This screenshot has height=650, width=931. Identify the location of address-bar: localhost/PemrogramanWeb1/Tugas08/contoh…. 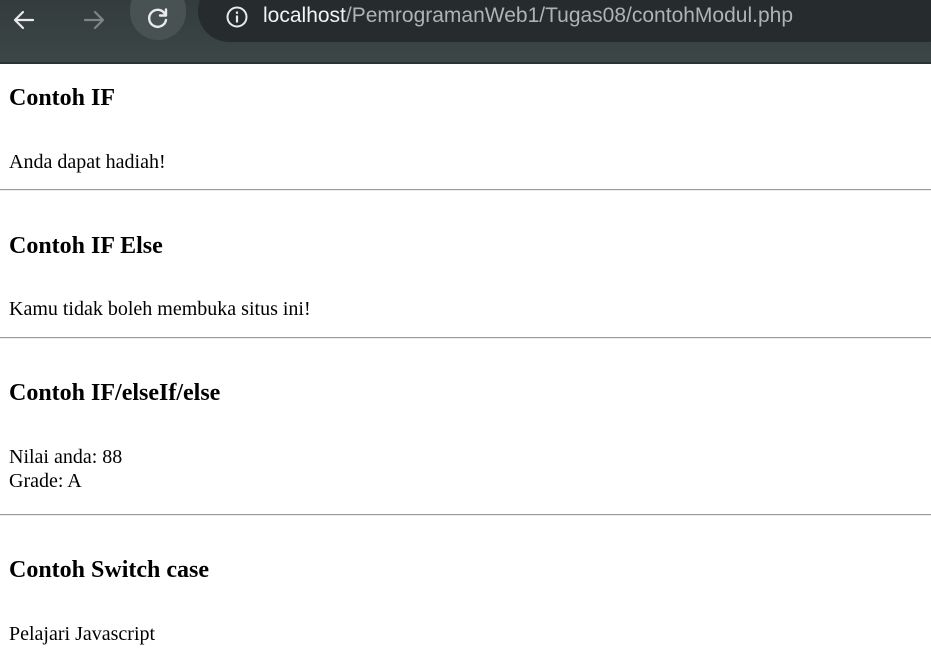
(564, 21).